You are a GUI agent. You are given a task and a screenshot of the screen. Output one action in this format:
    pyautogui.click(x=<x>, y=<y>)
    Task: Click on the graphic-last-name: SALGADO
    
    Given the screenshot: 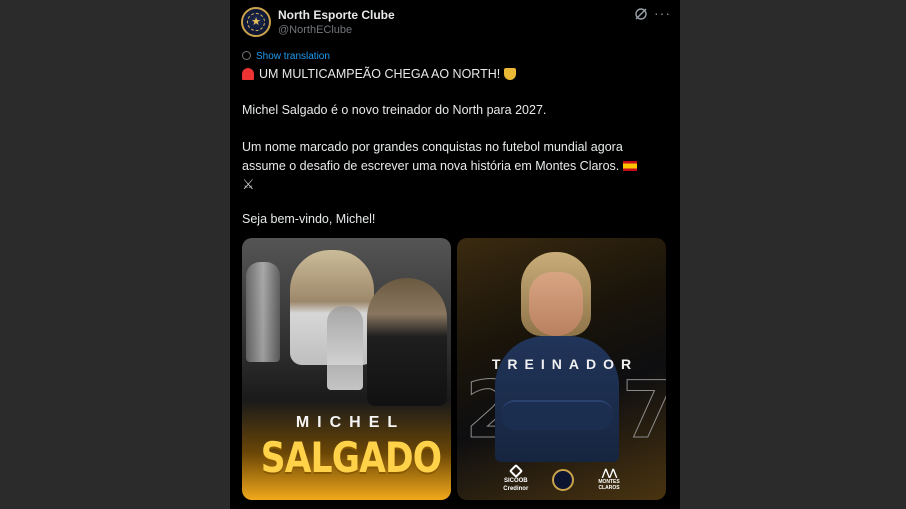 What is the action you would take?
    pyautogui.click(x=351, y=457)
    